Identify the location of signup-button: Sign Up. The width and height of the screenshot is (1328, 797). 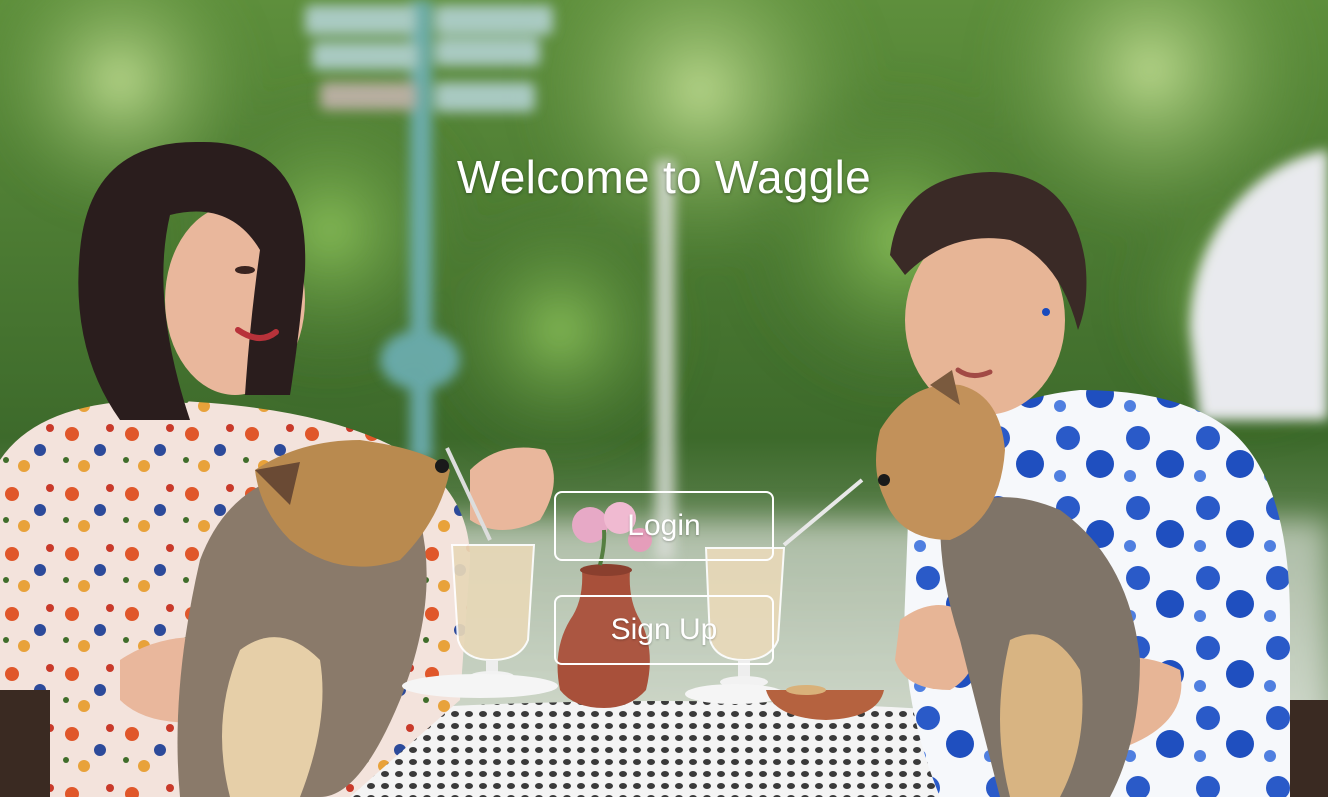
(664, 630).